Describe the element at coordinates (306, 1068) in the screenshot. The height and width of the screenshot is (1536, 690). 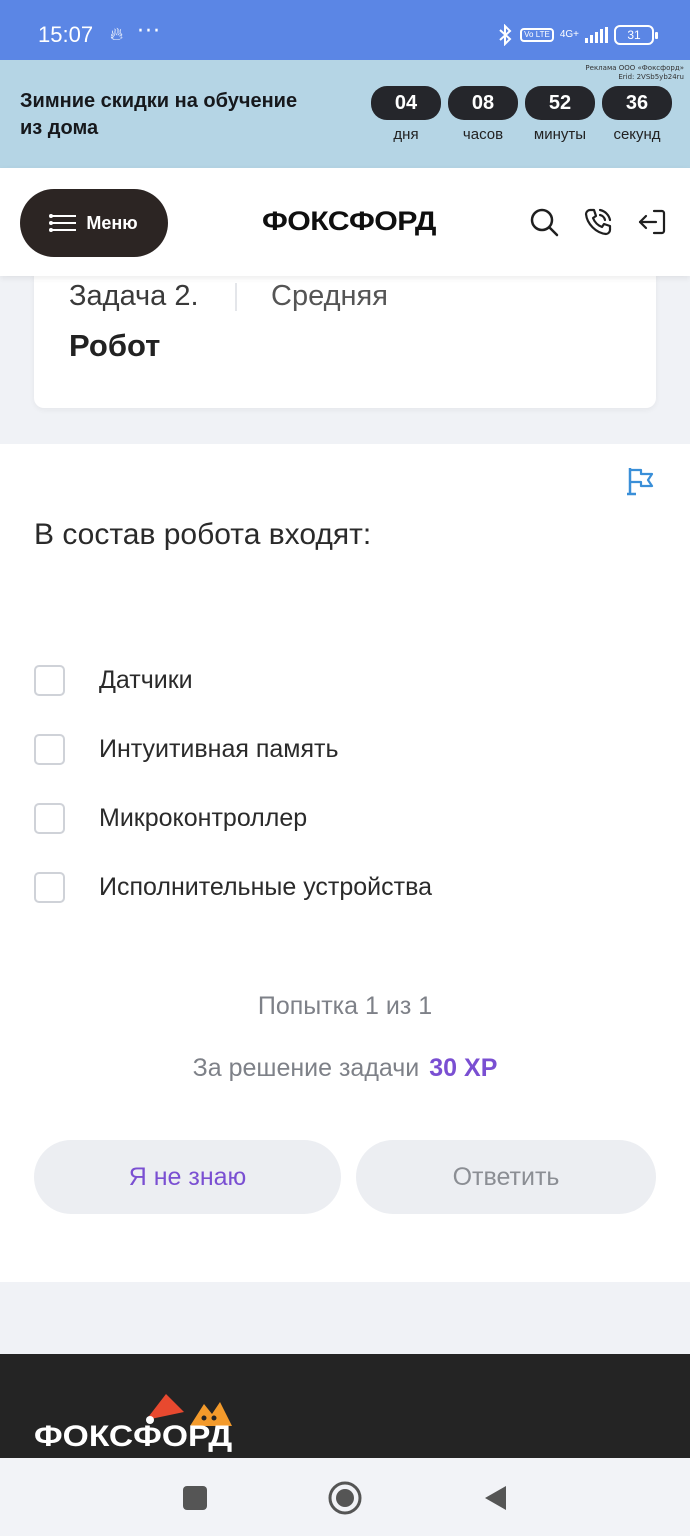
I see `reward-label: За решение задачи` at that location.